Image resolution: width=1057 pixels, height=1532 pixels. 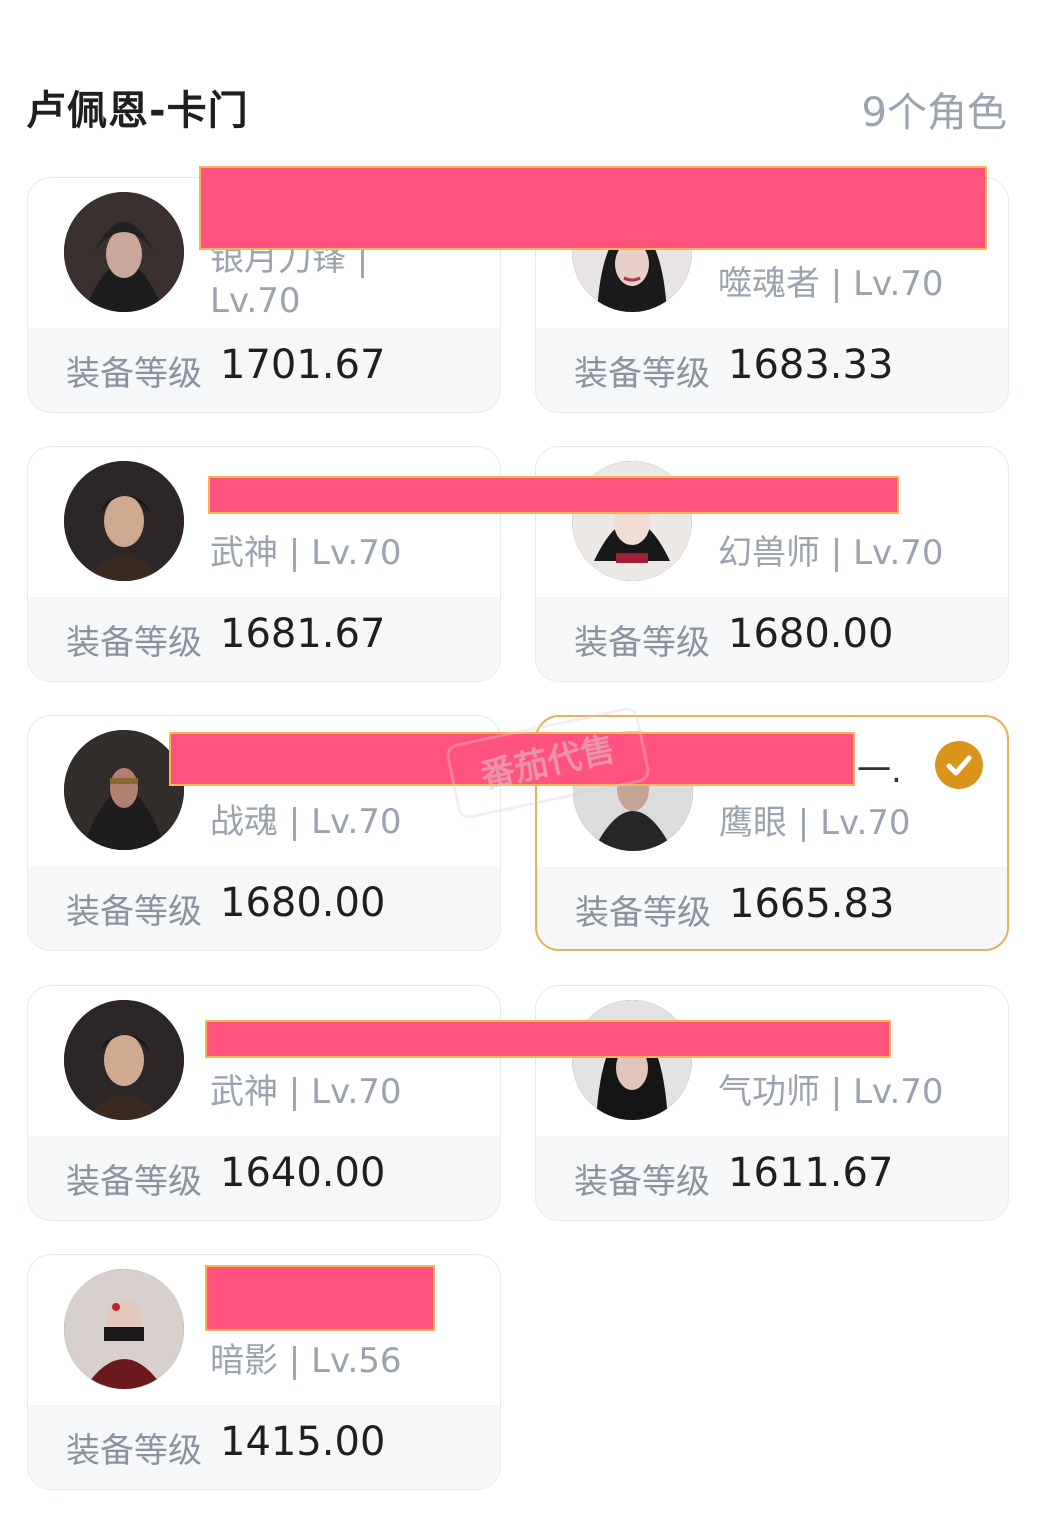 I want to click on character-class-level: 暗影 | Lv.56, so click(x=306, y=1361).